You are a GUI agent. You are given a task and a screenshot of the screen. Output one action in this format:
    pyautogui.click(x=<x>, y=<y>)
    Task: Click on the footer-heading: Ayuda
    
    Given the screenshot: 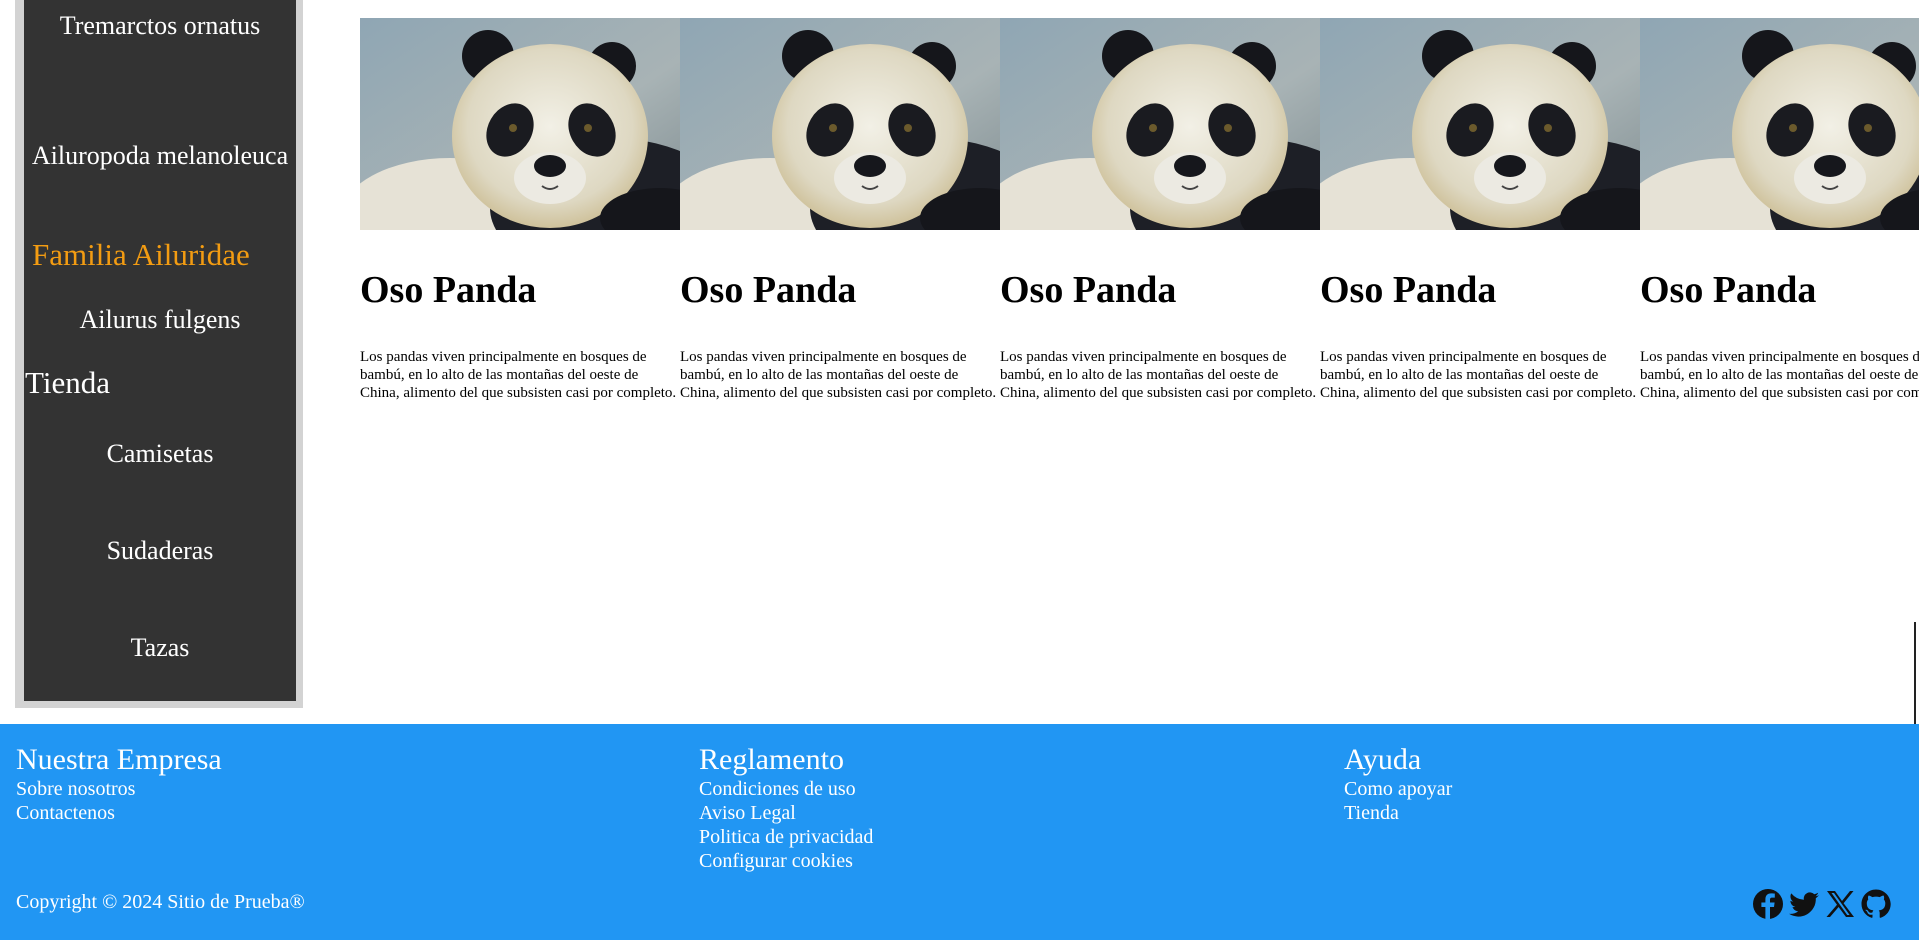 What is the action you would take?
    pyautogui.click(x=1383, y=759)
    